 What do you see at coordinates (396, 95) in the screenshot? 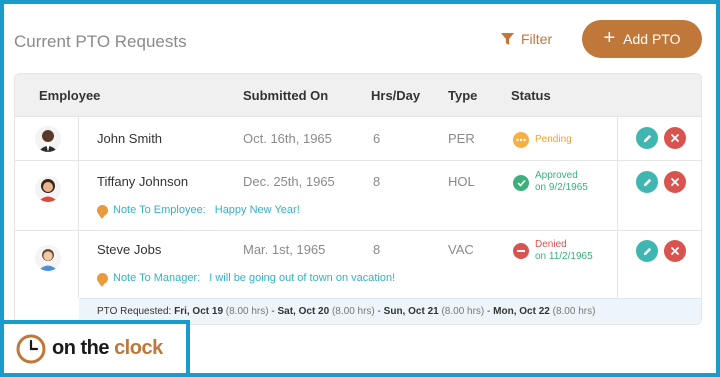
I see `col-hrs: Hrs/Day` at bounding box center [396, 95].